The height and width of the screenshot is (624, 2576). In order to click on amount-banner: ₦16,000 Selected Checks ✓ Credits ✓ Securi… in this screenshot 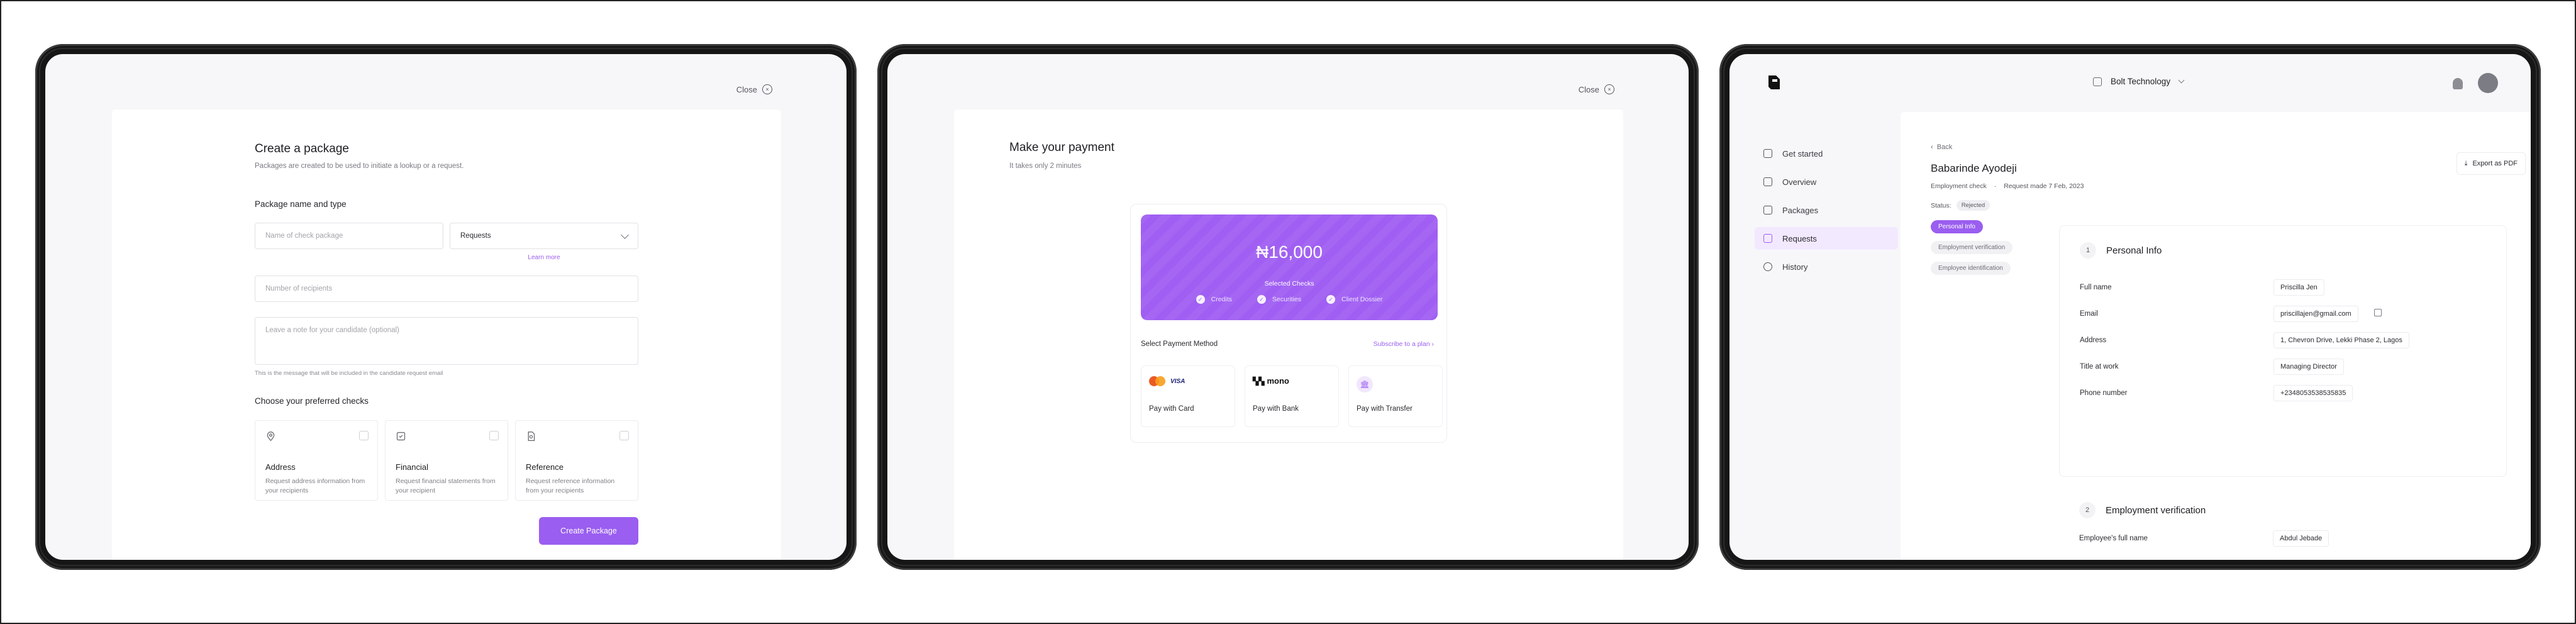, I will do `click(1289, 267)`.